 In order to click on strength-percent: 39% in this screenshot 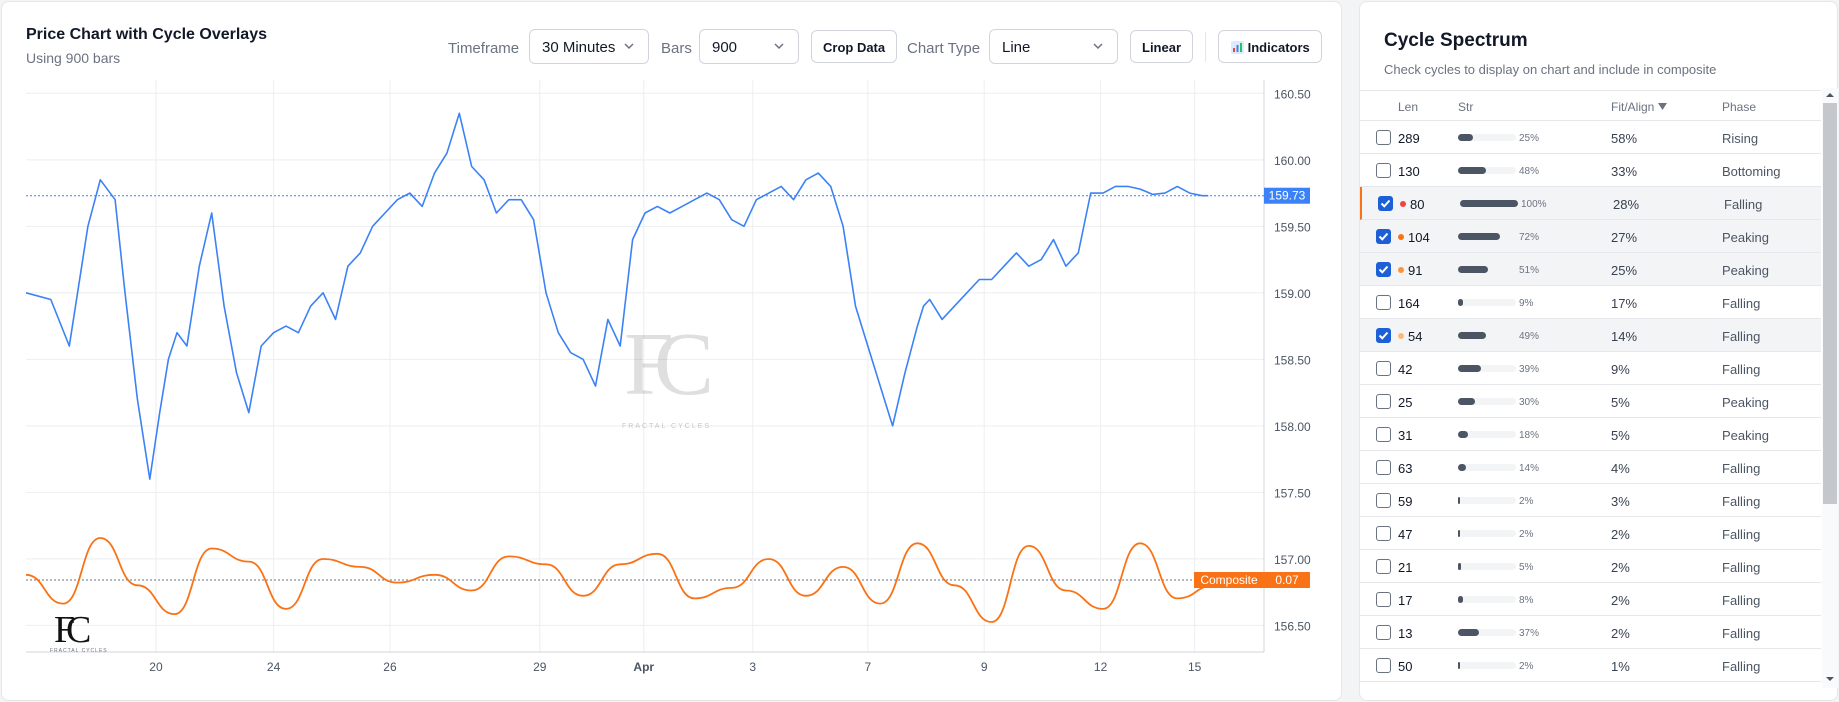, I will do `click(1529, 369)`.